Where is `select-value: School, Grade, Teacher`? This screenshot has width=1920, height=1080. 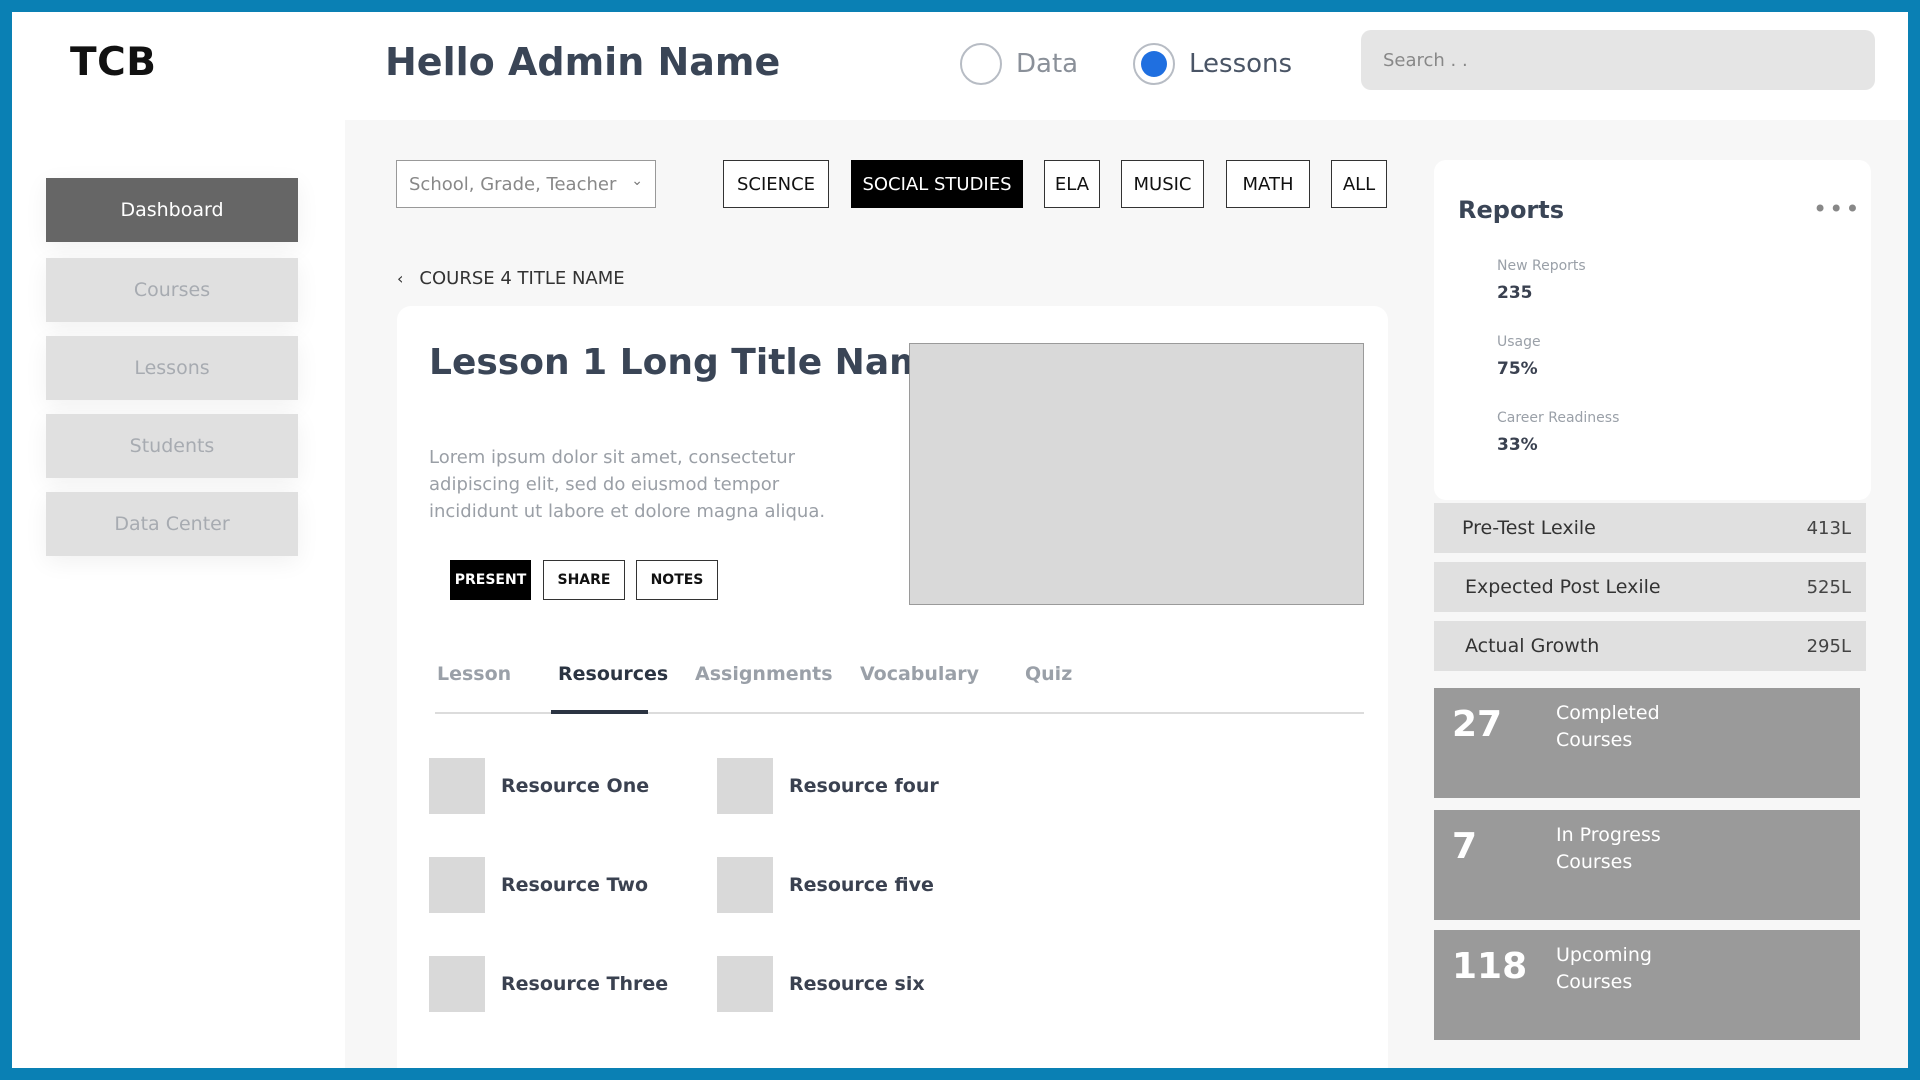 select-value: School, Grade, Teacher is located at coordinates (513, 184).